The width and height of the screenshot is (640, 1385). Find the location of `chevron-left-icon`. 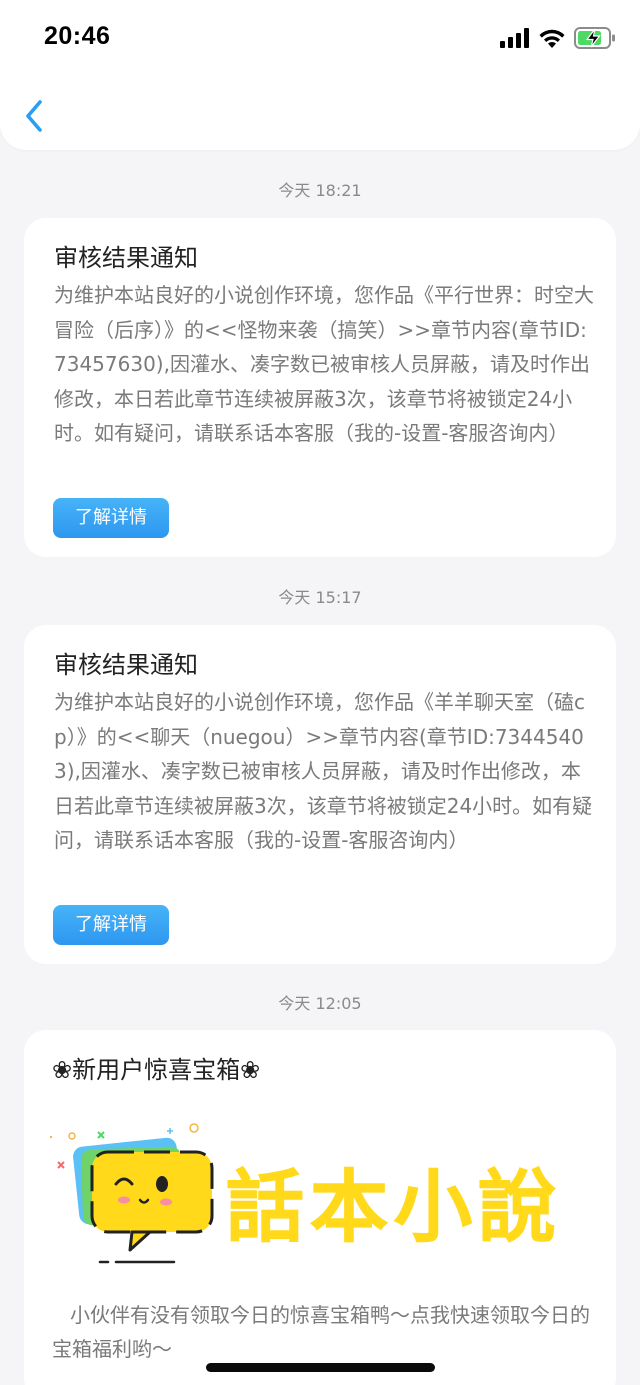

chevron-left-icon is located at coordinates (34, 116).